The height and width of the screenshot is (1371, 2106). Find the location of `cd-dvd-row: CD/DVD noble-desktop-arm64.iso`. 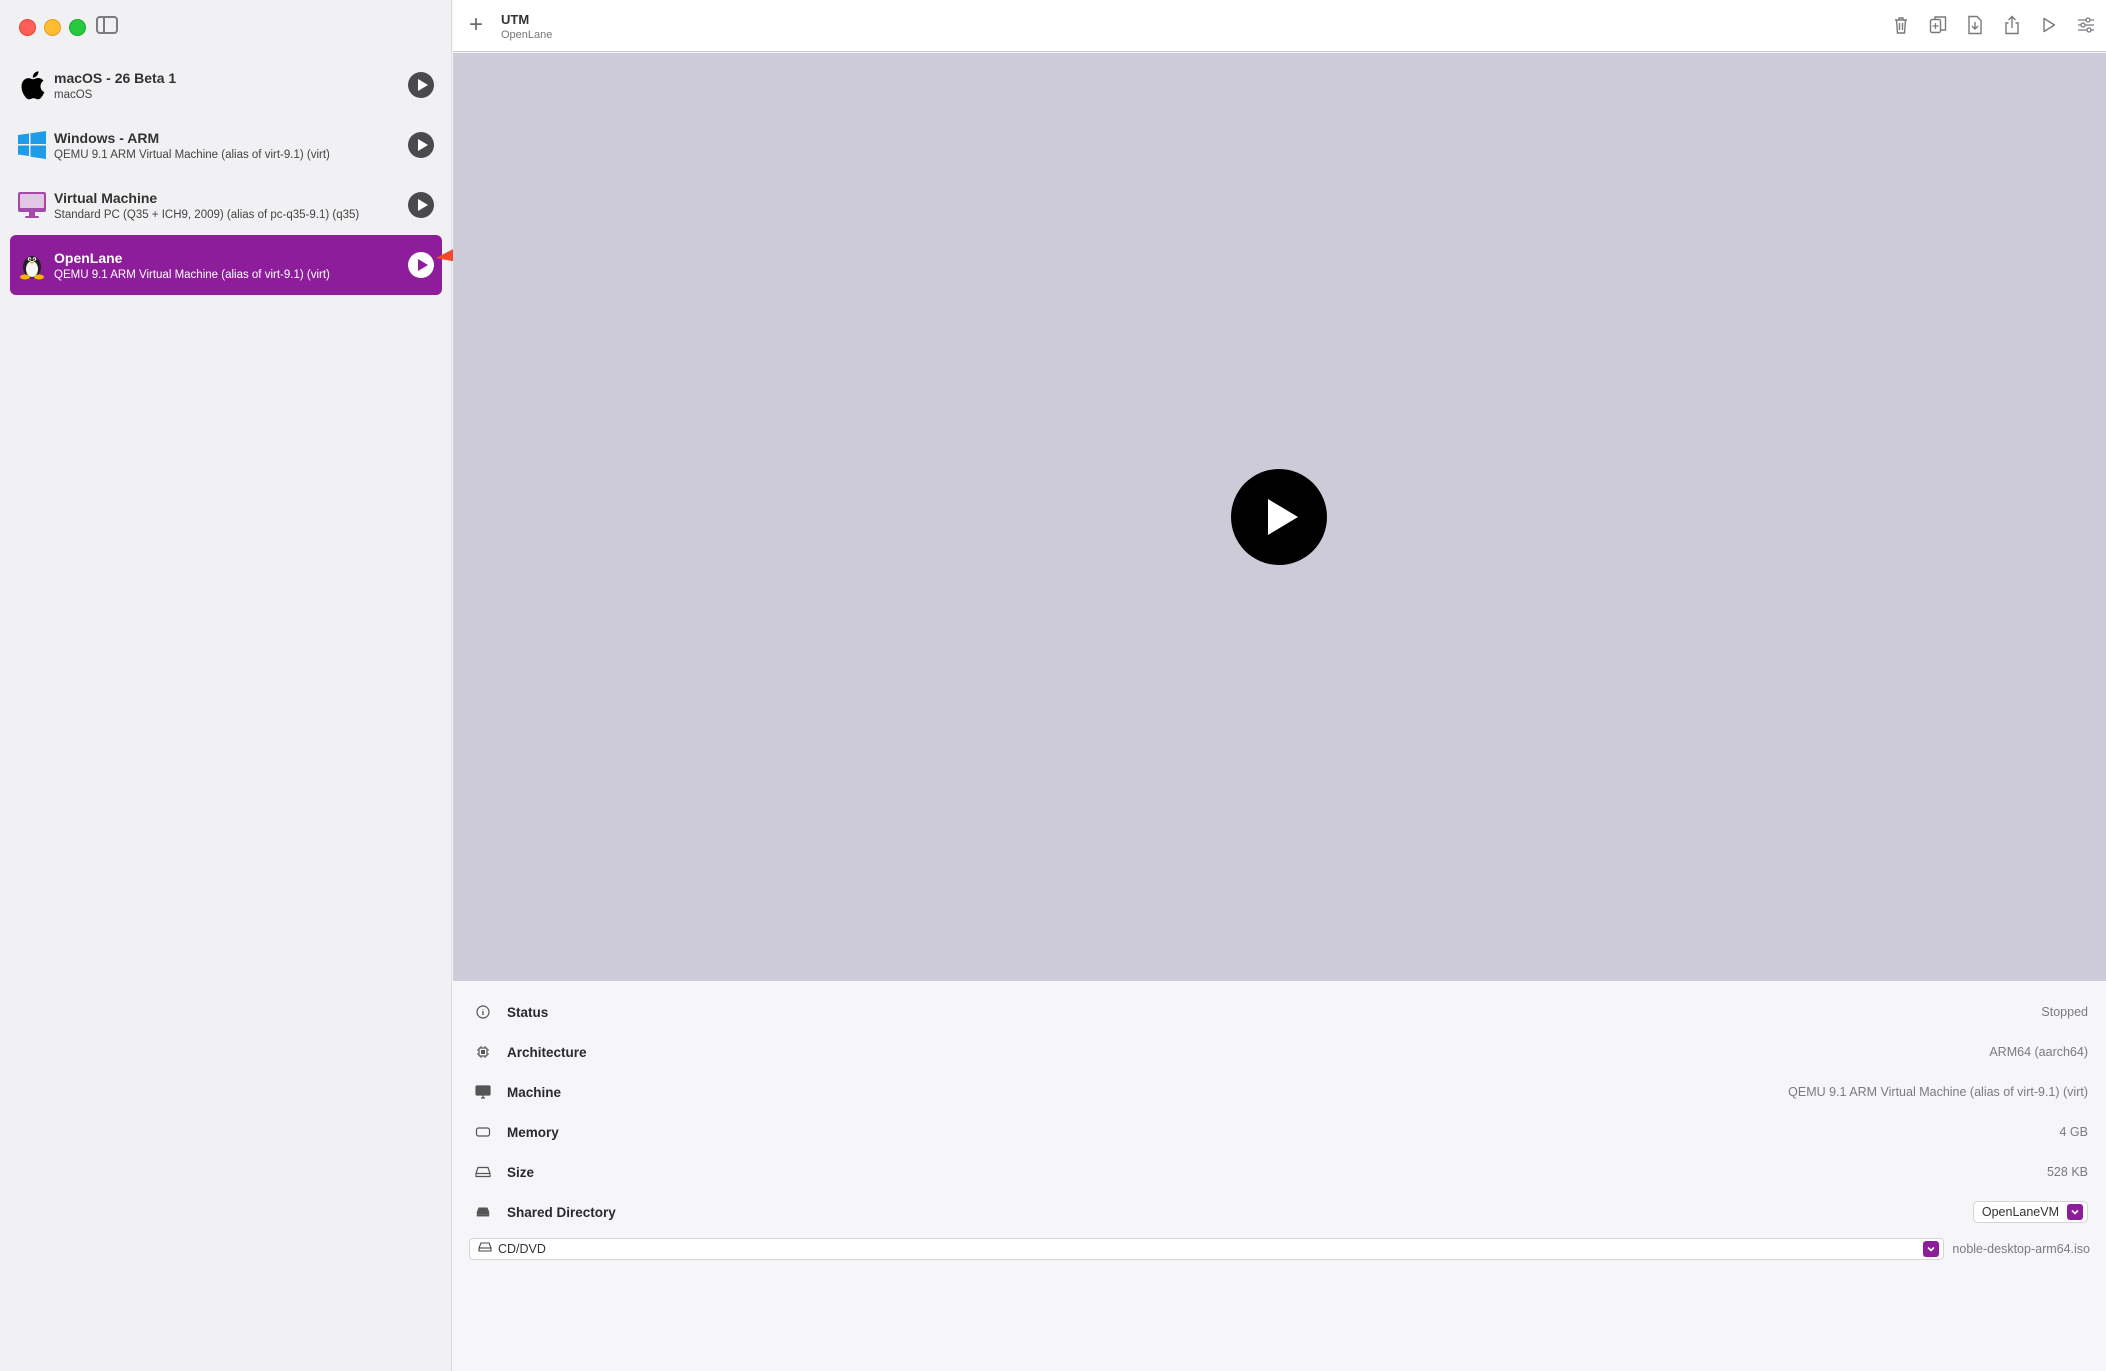

cd-dvd-row: CD/DVD noble-desktop-arm64.iso is located at coordinates (1279, 1249).